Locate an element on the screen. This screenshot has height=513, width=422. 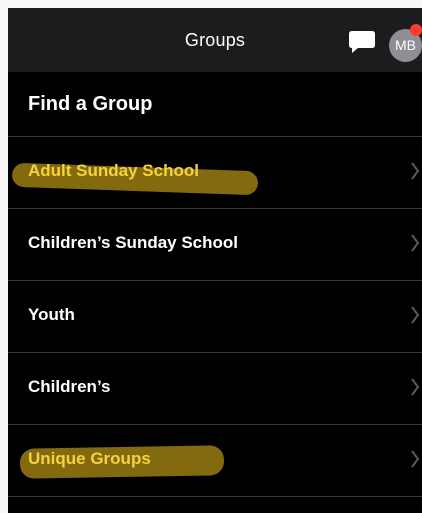
group-label: Adult Sunday School is located at coordinates (113, 170).